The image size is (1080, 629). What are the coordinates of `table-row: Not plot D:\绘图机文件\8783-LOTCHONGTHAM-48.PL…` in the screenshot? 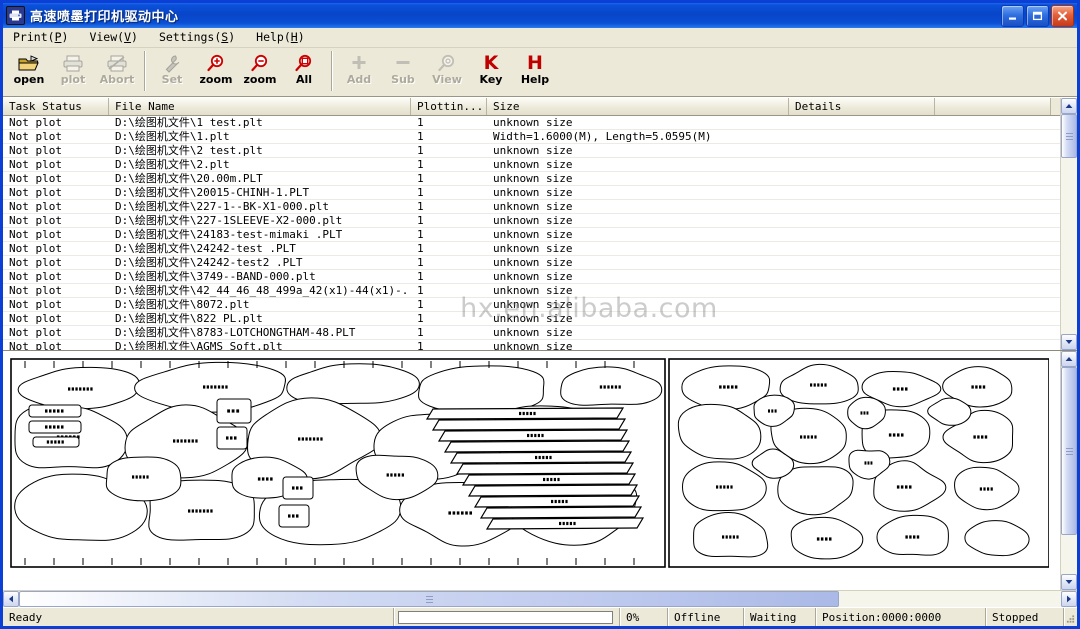 It's located at (531, 333).